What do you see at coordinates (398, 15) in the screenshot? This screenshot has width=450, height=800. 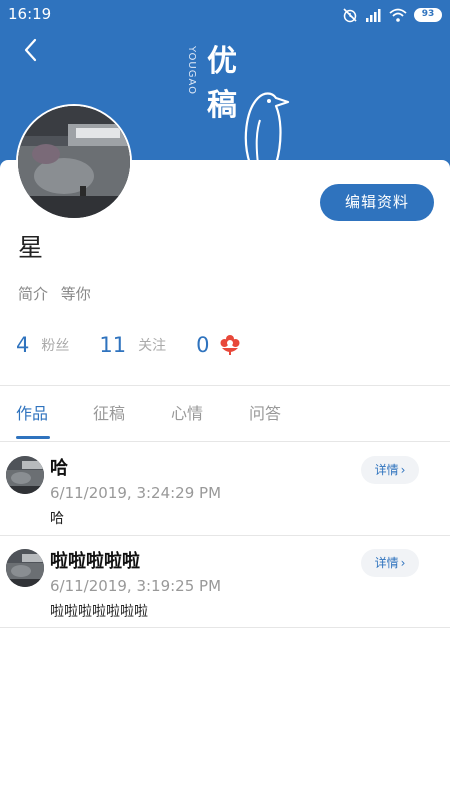 I see `wifi-icon` at bounding box center [398, 15].